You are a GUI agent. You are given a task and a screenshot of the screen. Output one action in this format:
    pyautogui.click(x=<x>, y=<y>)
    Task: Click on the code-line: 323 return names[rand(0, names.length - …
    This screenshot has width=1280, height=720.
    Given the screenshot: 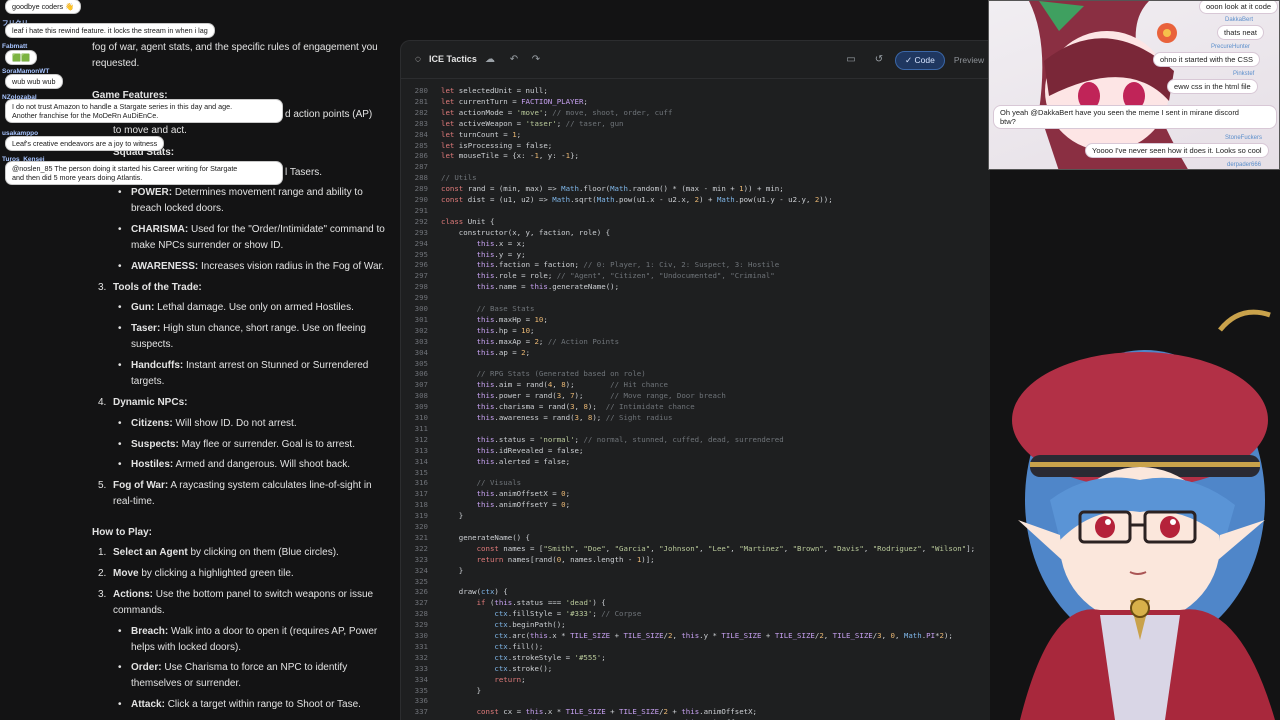 What is the action you would take?
    pyautogui.click(x=695, y=559)
    